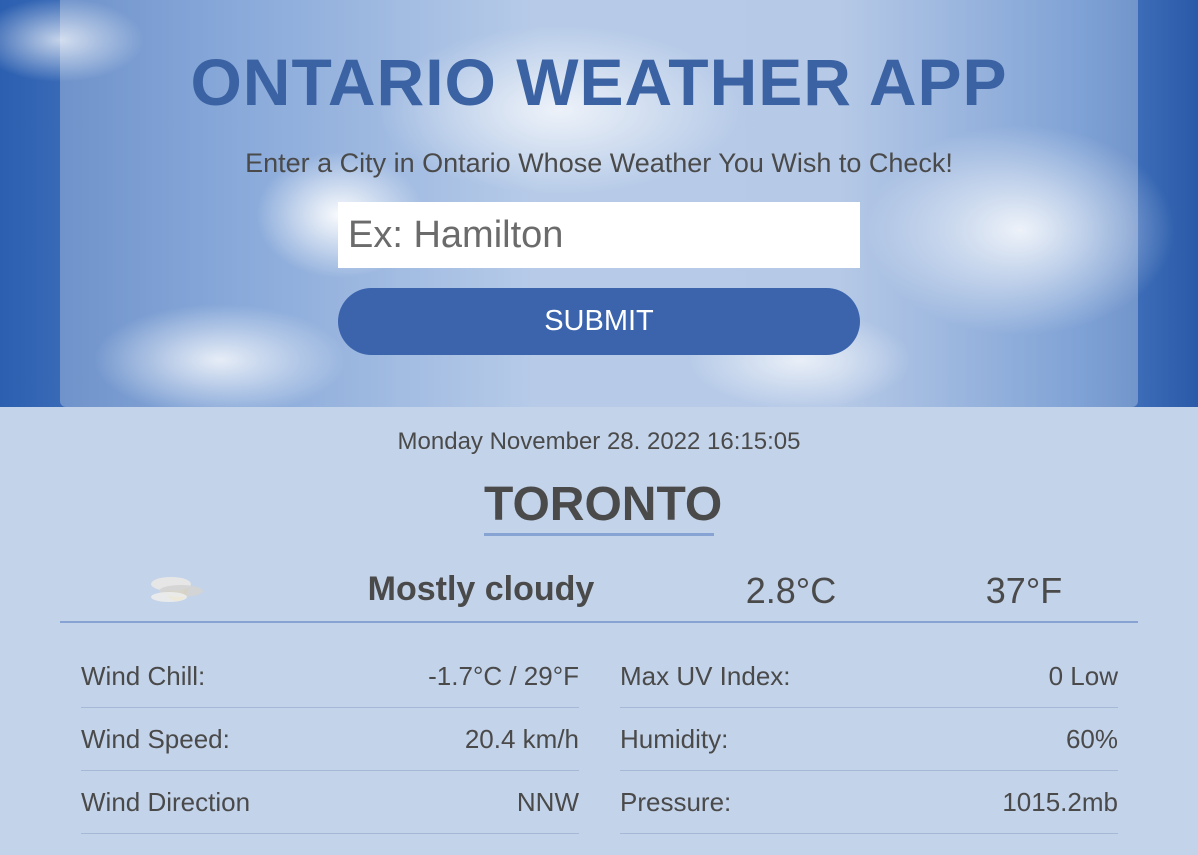  I want to click on detail-value: NNW, so click(547, 801).